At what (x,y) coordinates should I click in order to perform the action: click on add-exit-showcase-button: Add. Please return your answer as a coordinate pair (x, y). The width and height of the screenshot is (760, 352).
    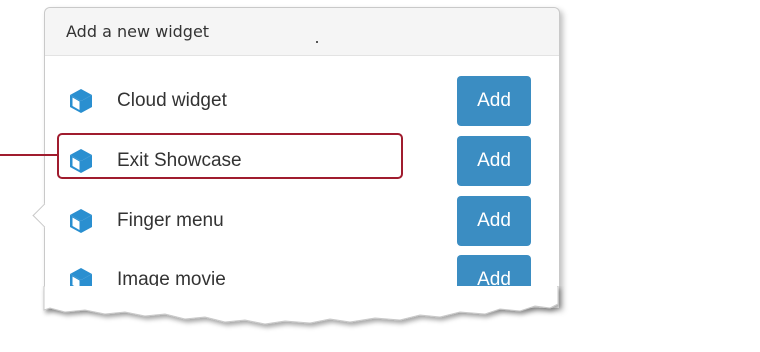
    Looking at the image, I should click on (494, 161).